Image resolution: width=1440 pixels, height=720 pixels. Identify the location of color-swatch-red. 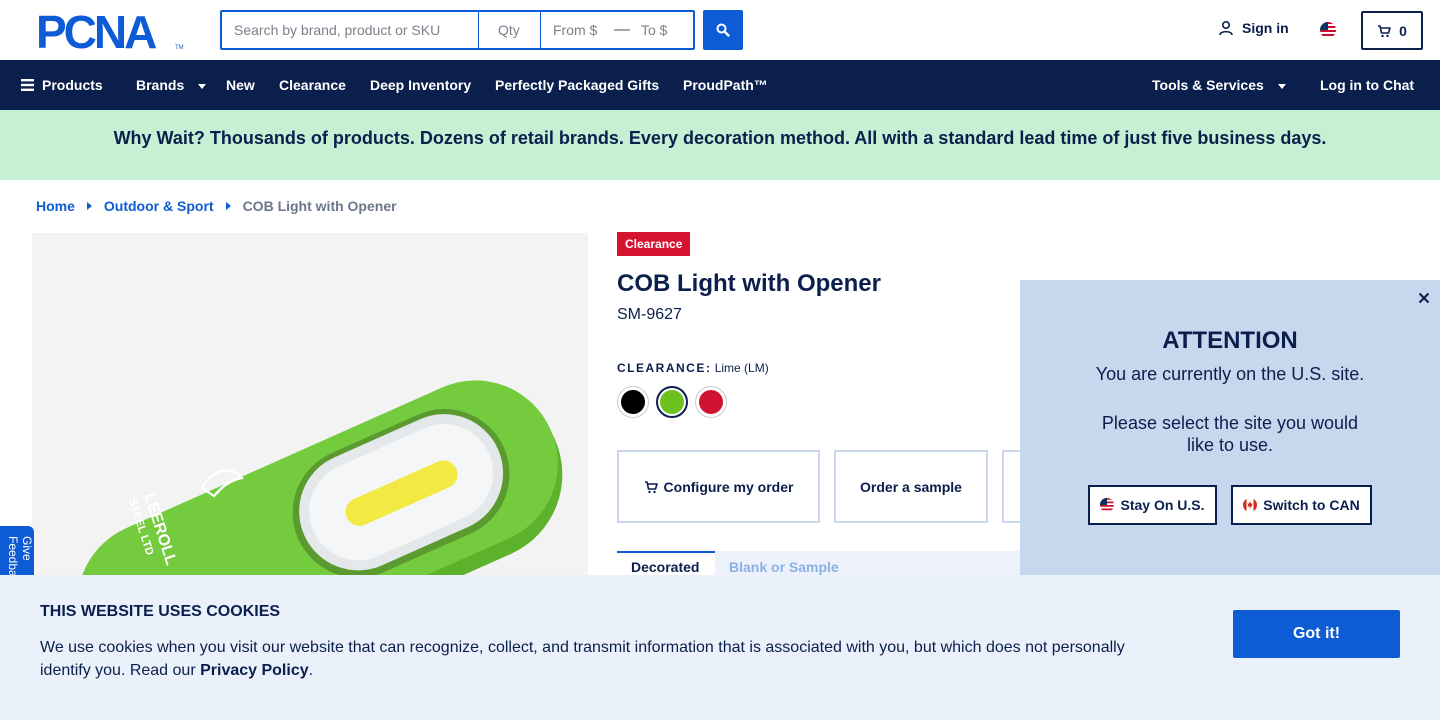
(711, 402).